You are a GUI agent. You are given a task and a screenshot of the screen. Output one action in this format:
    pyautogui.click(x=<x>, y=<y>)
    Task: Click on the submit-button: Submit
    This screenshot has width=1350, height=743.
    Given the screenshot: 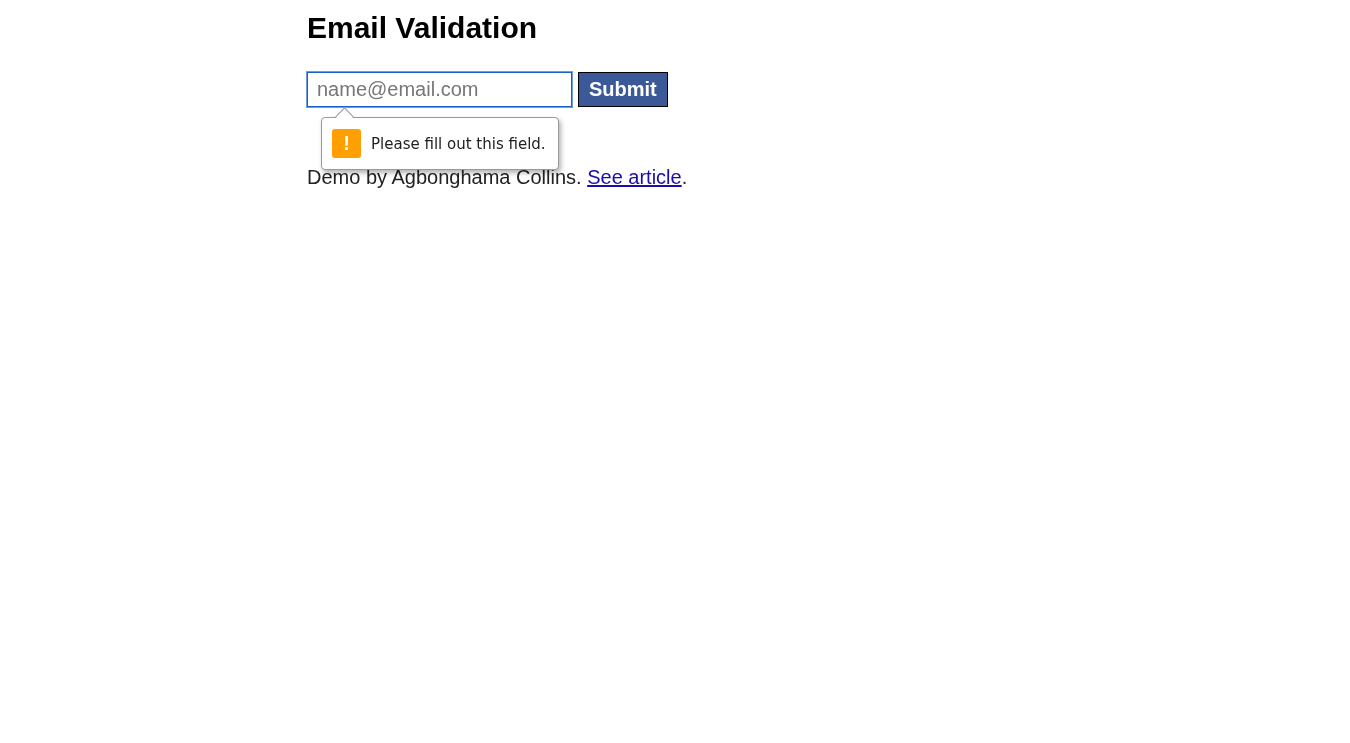 What is the action you would take?
    pyautogui.click(x=623, y=89)
    